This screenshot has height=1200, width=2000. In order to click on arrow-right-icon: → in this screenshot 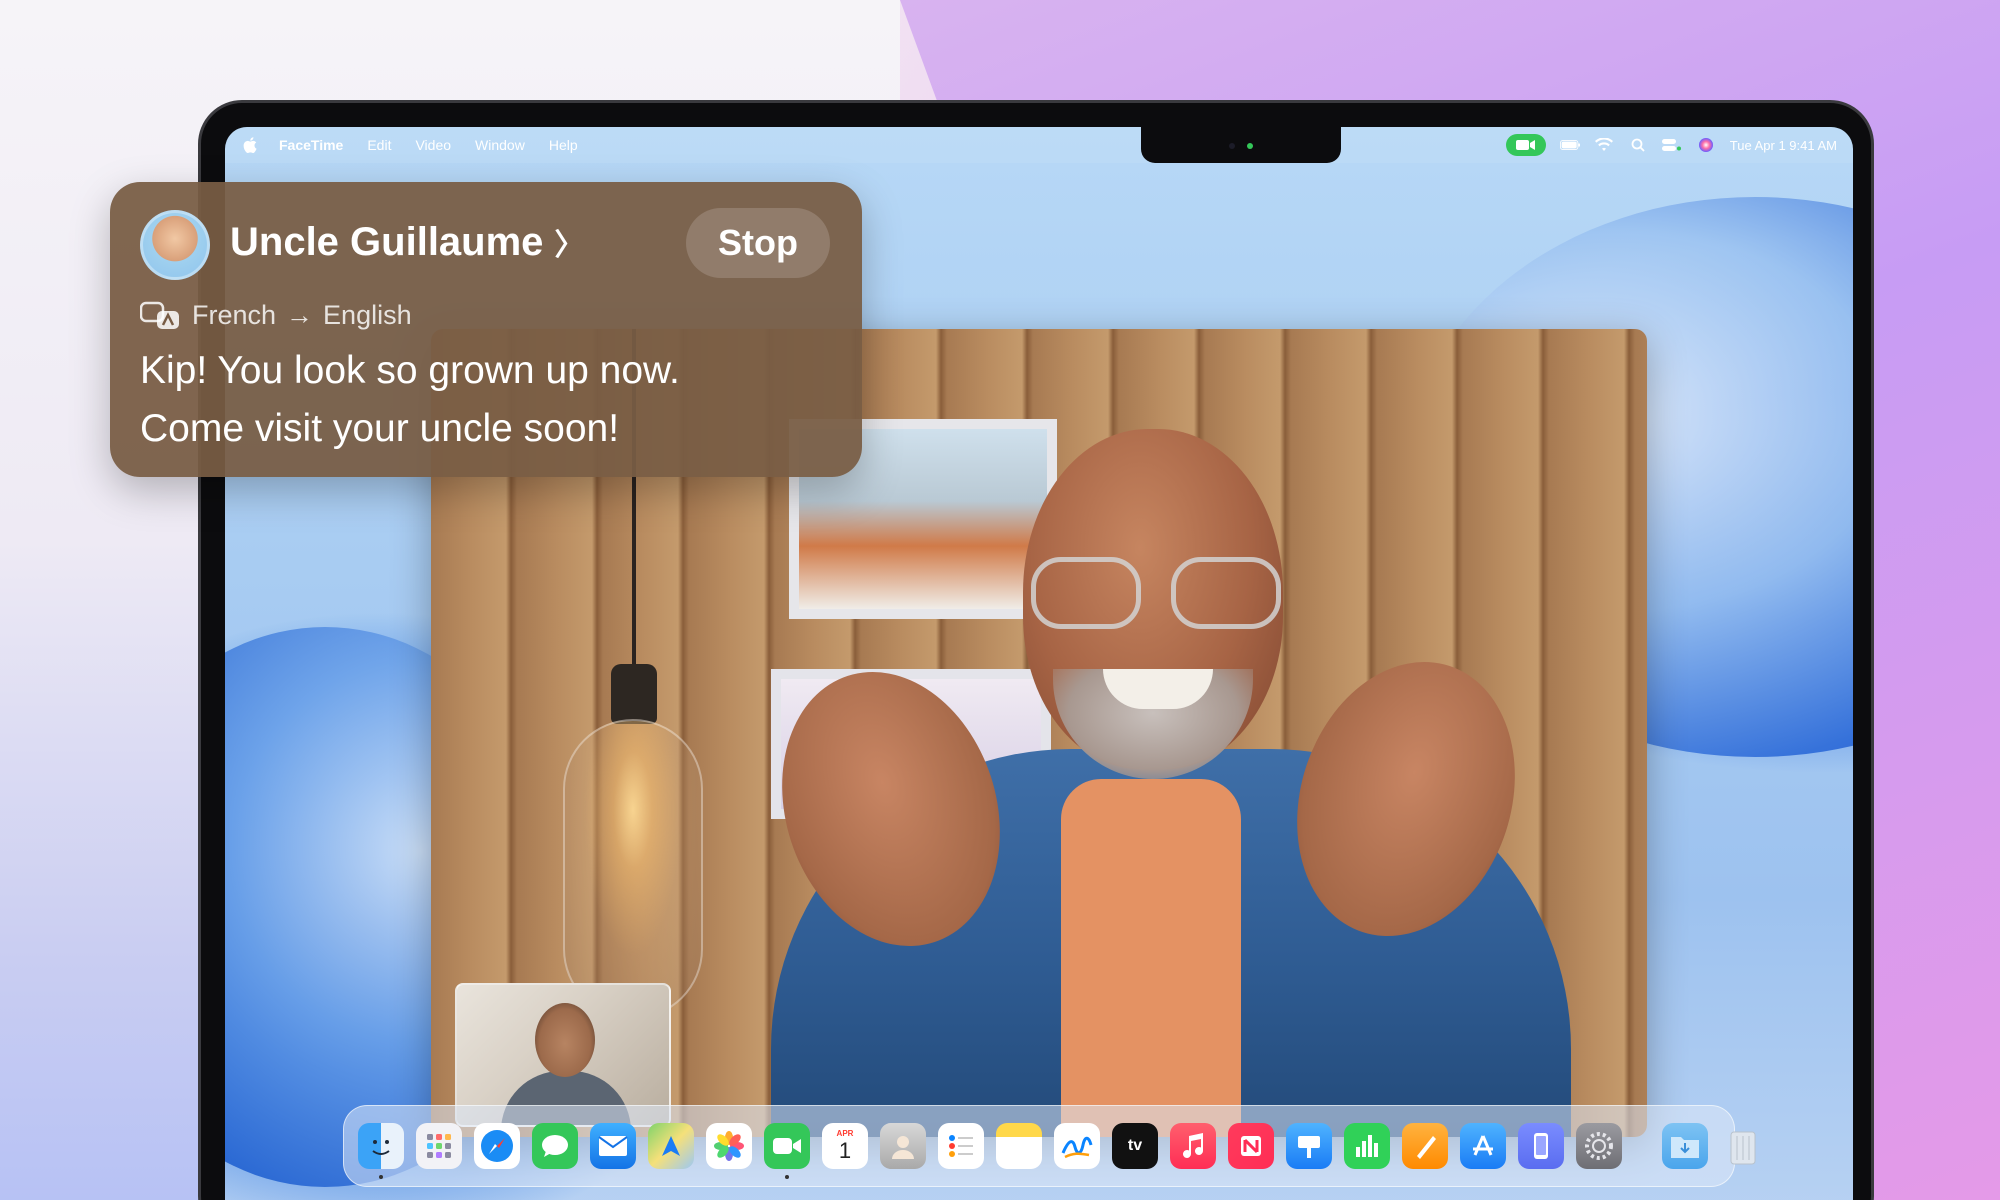, I will do `click(300, 315)`.